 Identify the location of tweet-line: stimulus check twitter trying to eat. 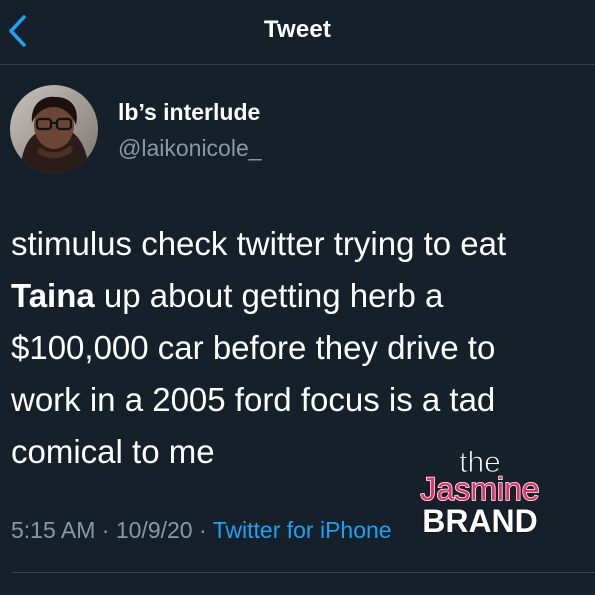
(259, 243).